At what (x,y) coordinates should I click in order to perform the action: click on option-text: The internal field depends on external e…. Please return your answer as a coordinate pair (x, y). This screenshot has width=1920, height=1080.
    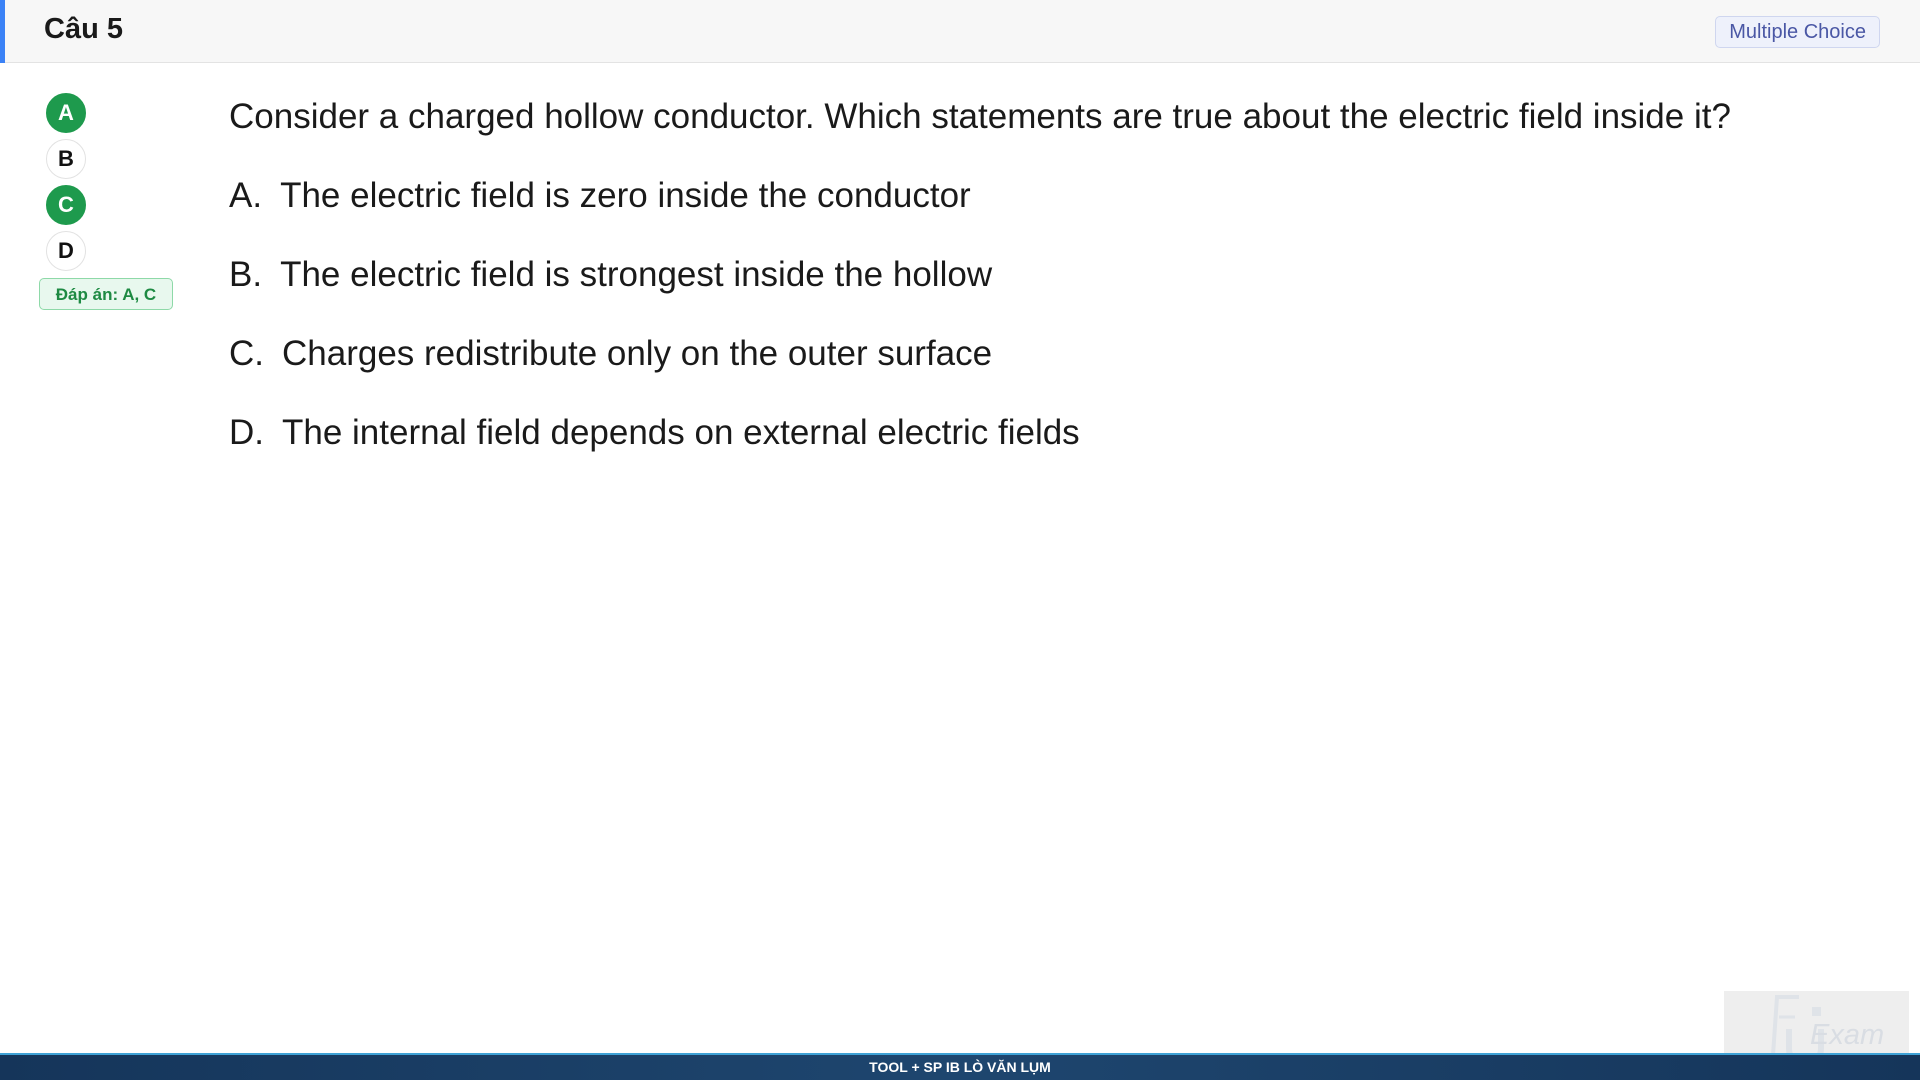
    Looking at the image, I should click on (681, 432).